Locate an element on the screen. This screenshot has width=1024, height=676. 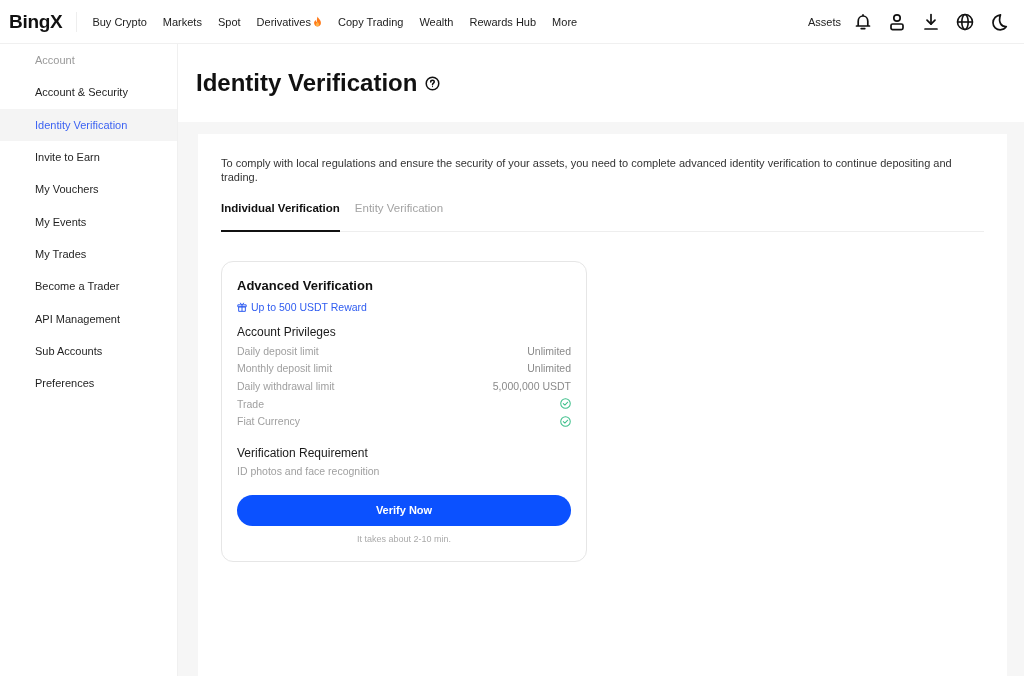
sidebar-item: Account & Security is located at coordinates (88, 92).